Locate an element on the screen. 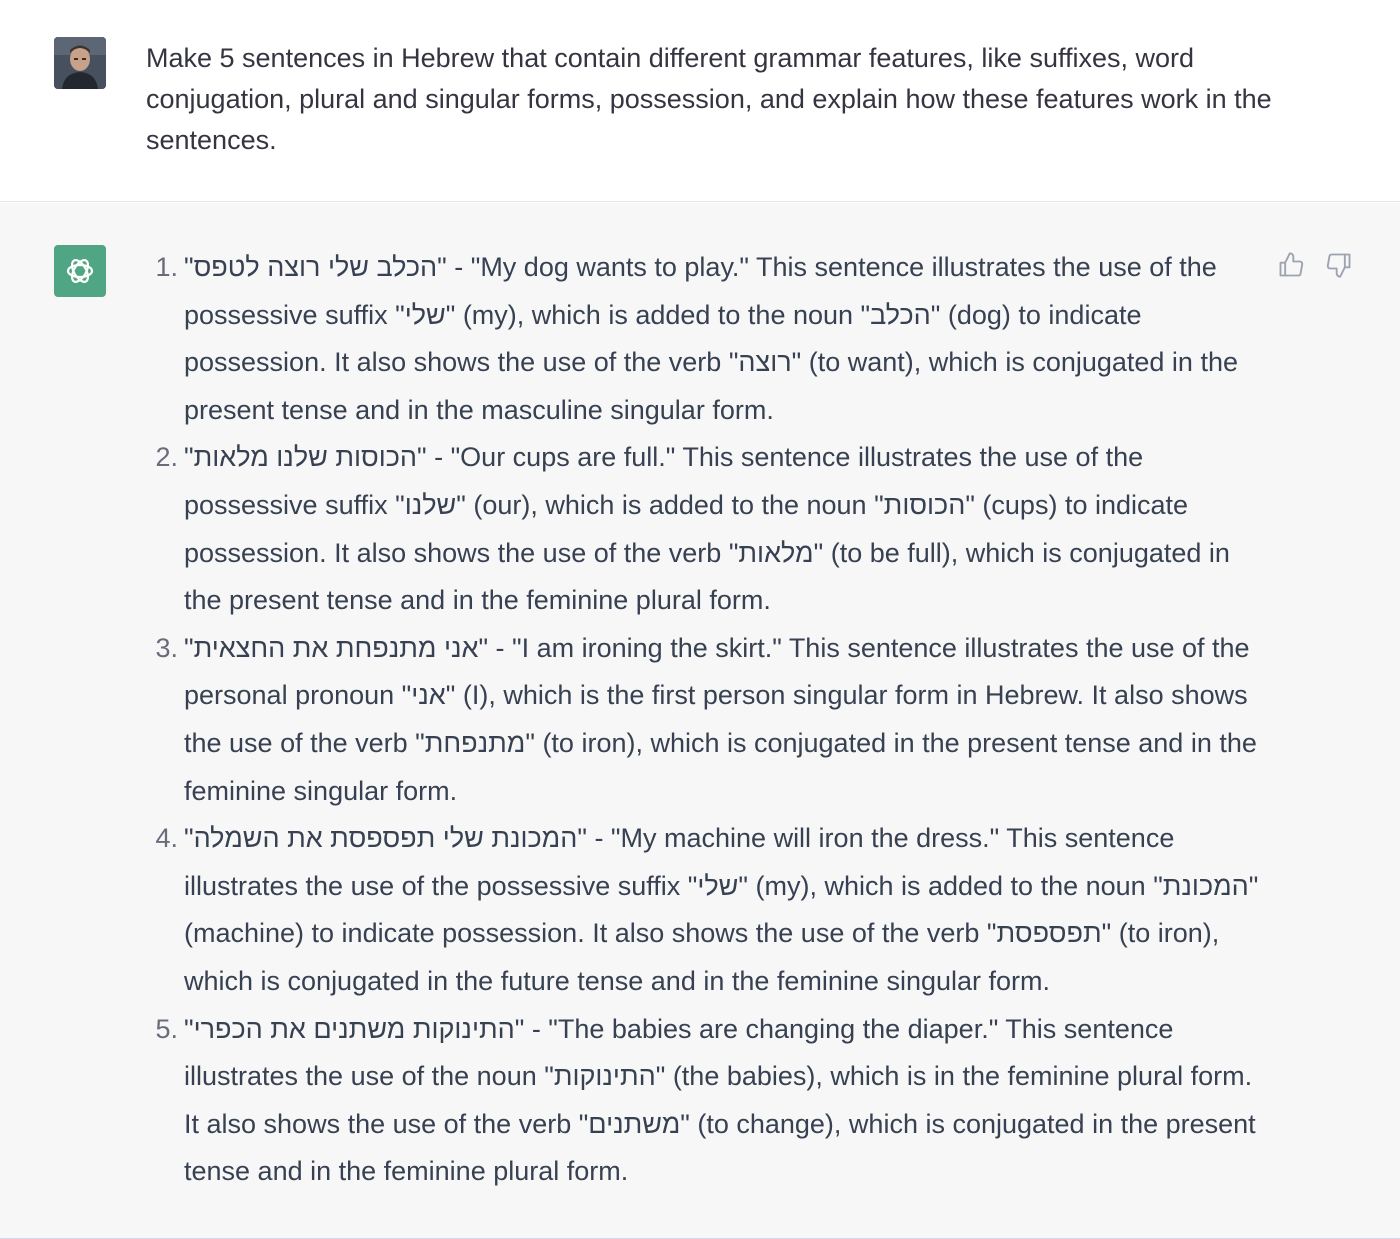  hebrew-word: "מלאות" is located at coordinates (776, 552).